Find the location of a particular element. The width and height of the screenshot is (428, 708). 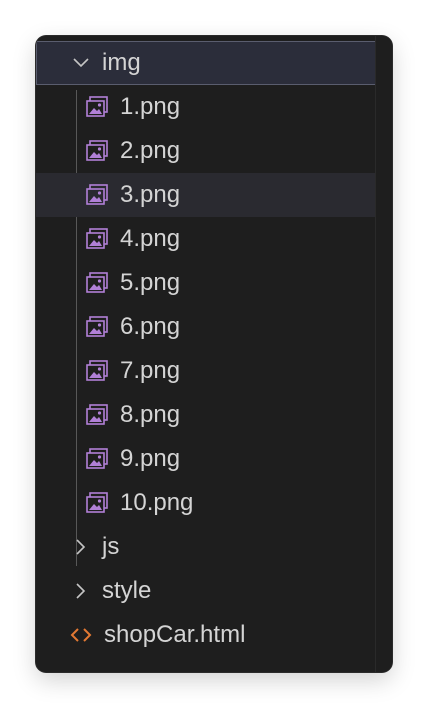

file-label: 3.png is located at coordinates (150, 194).